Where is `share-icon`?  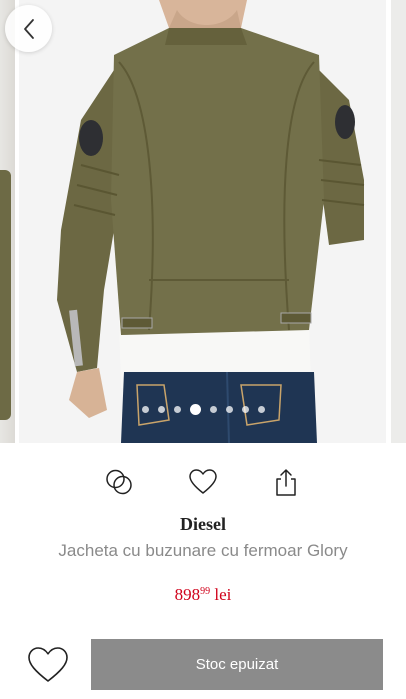
share-icon is located at coordinates (286, 482).